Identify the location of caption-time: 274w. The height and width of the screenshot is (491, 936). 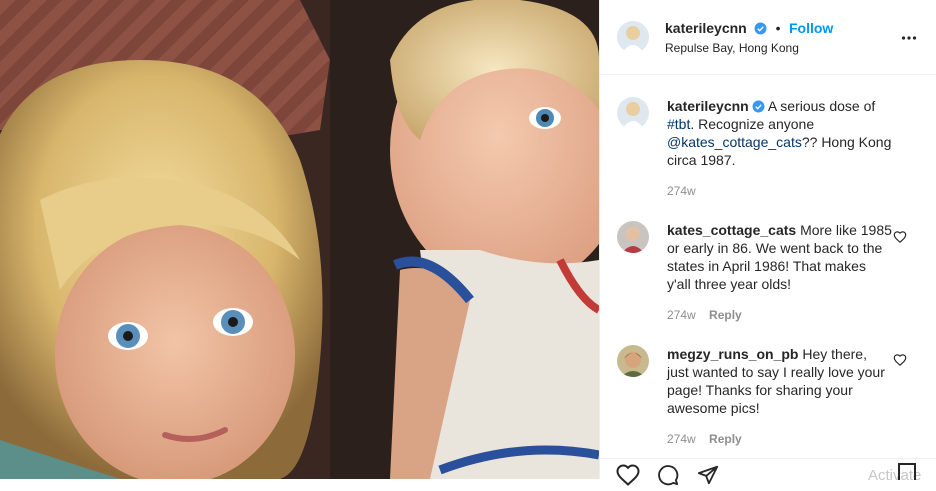
(681, 191).